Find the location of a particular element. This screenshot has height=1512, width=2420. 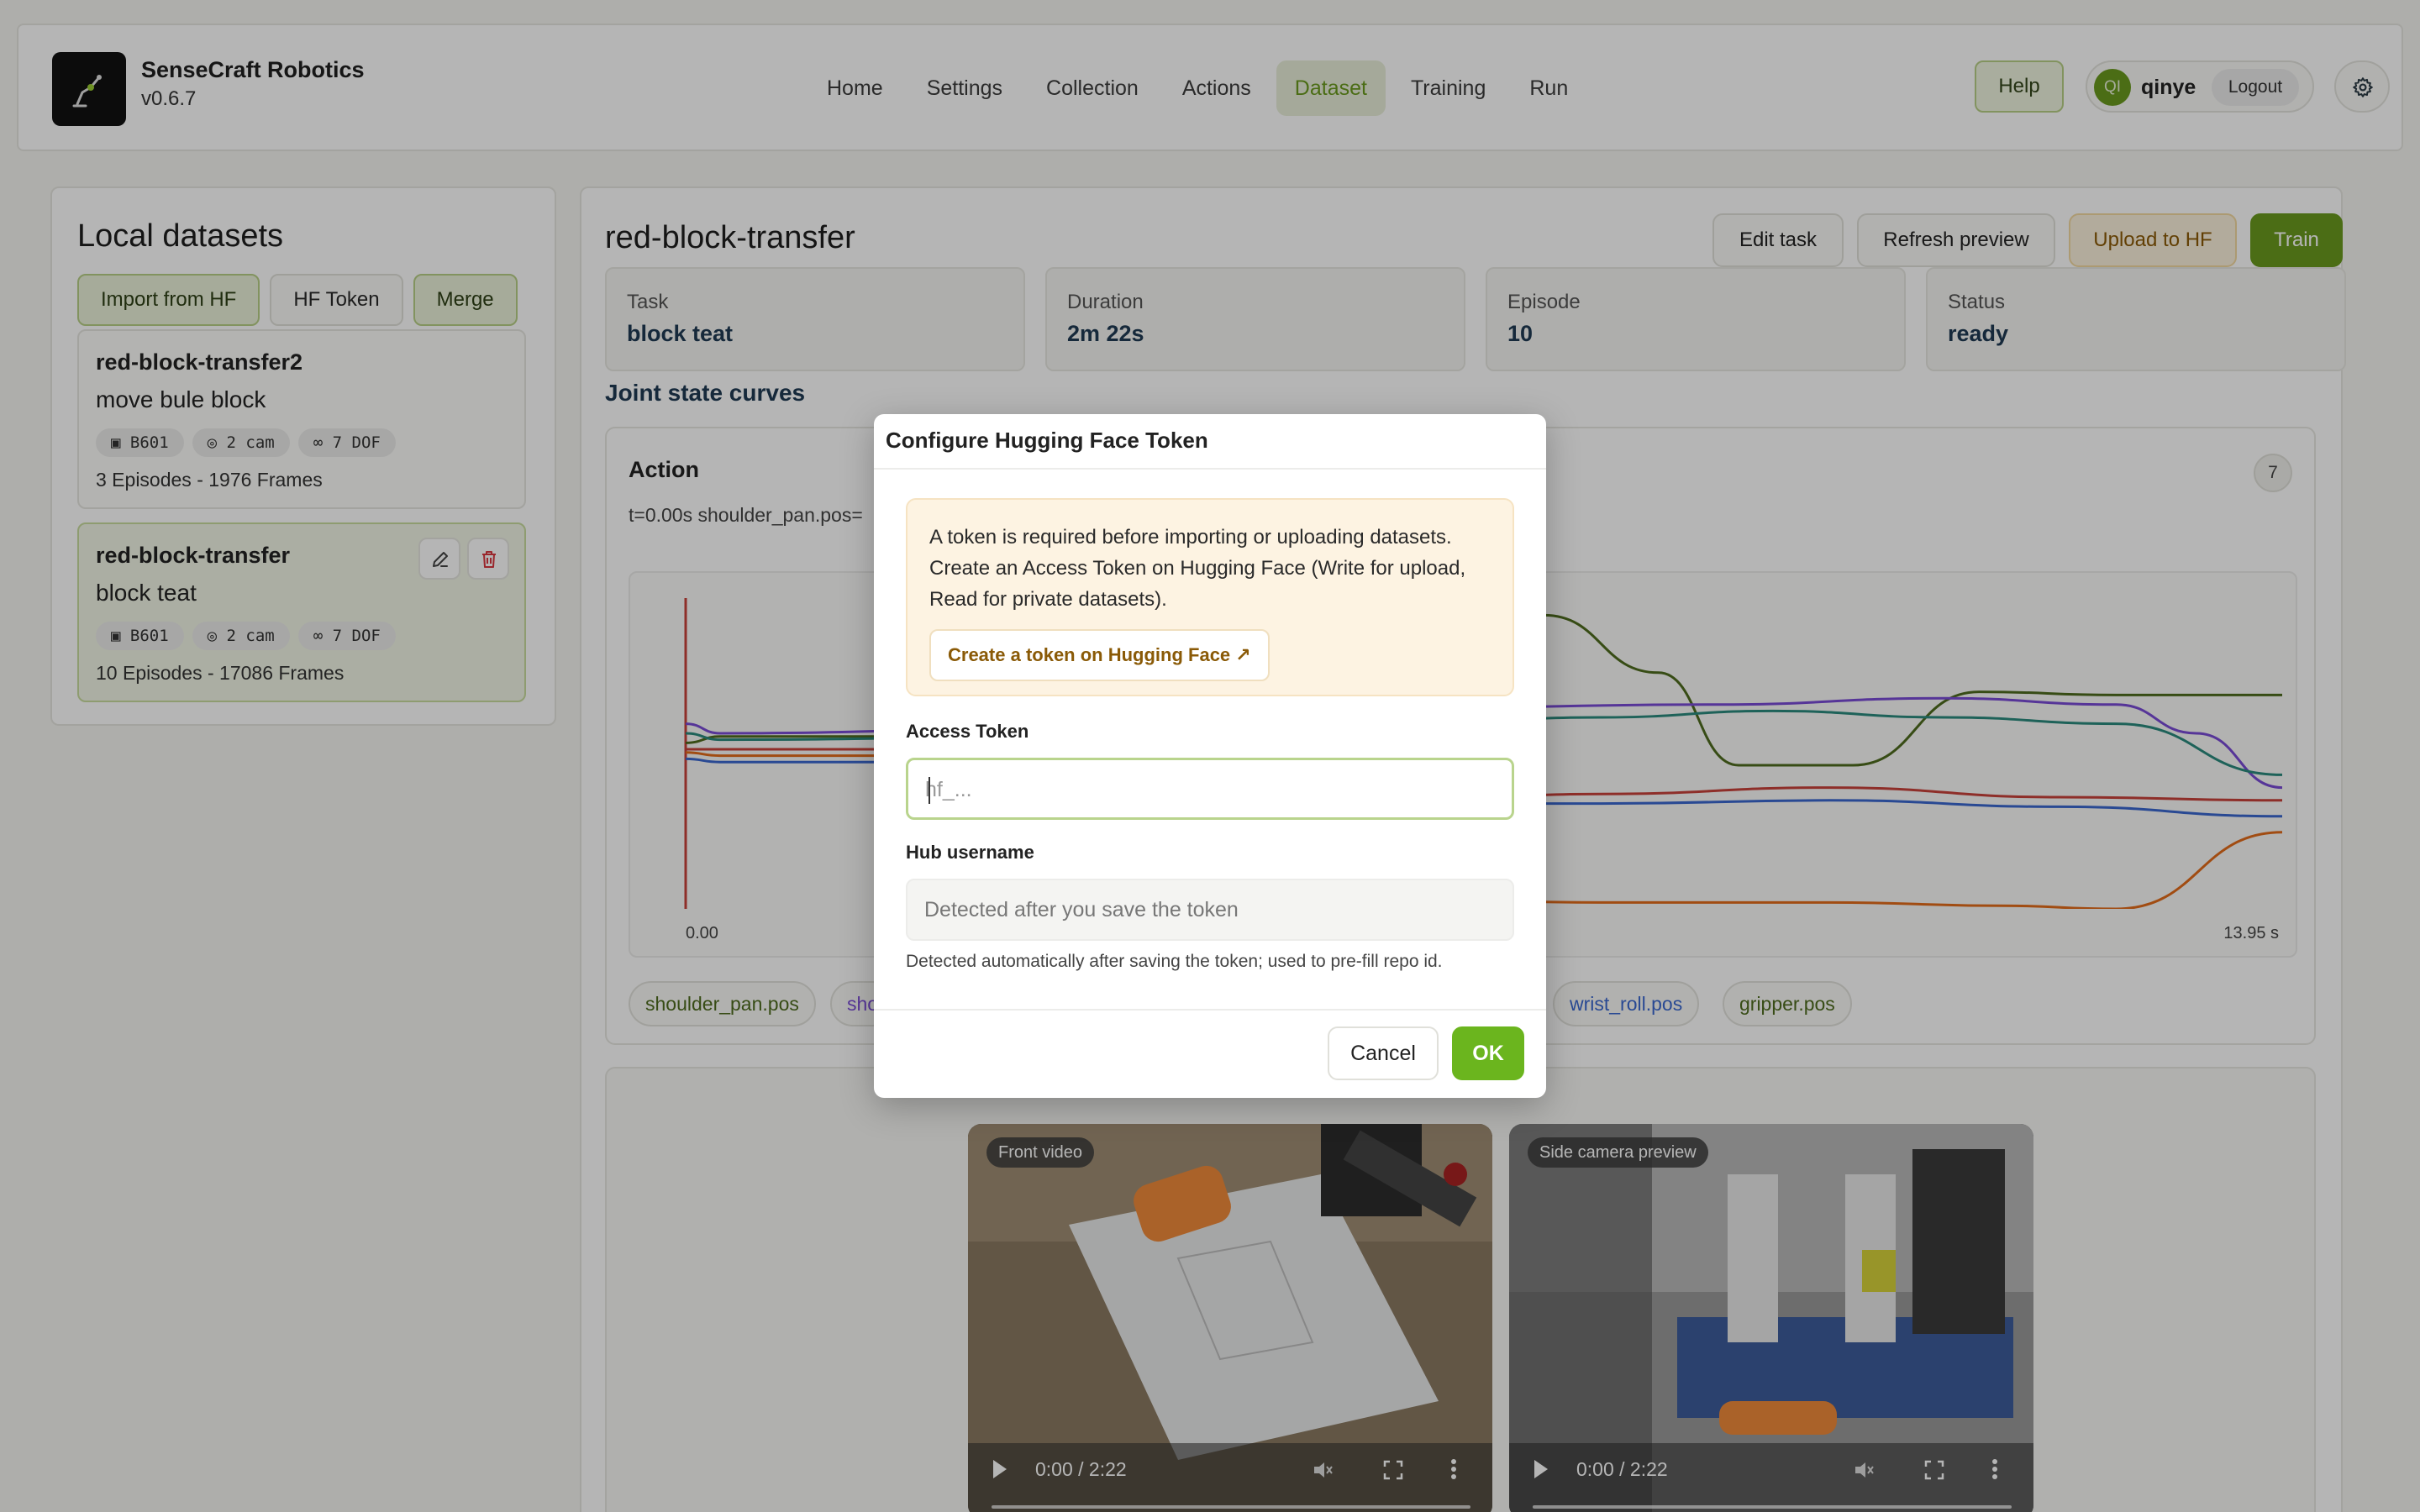

text-caret is located at coordinates (930, 790).